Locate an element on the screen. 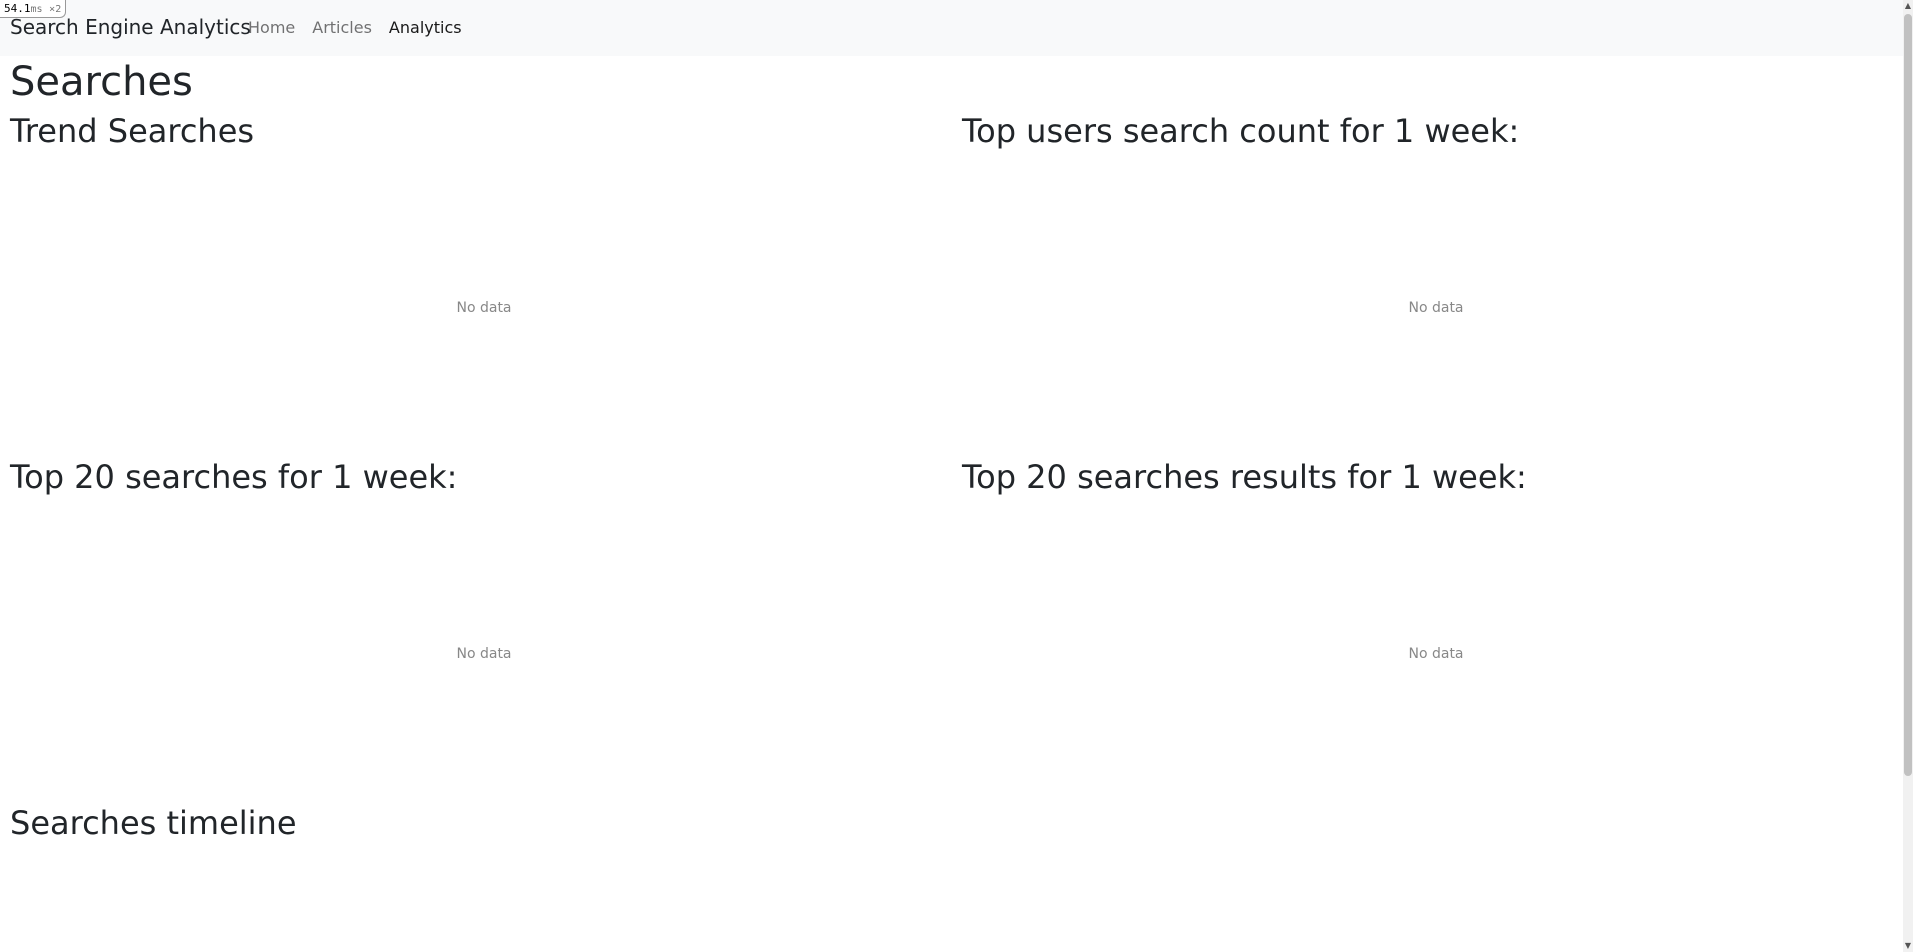  panel-title: Top 20 searches results for 1 week: is located at coordinates (1244, 477).